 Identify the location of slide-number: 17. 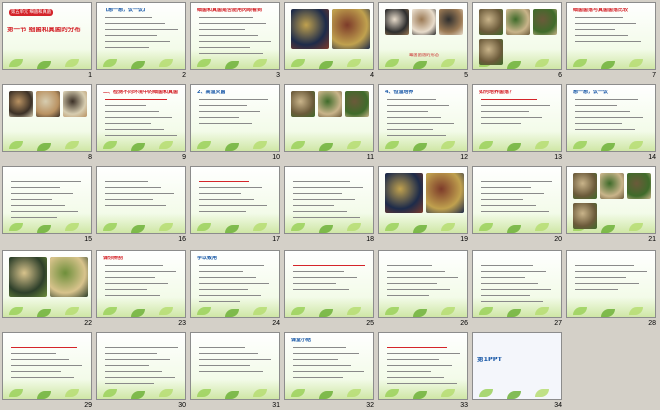
(276, 239).